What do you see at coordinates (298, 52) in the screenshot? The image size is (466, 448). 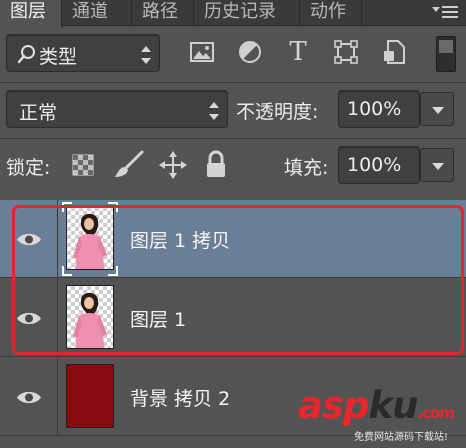 I see `type-filter-icon: T` at bounding box center [298, 52].